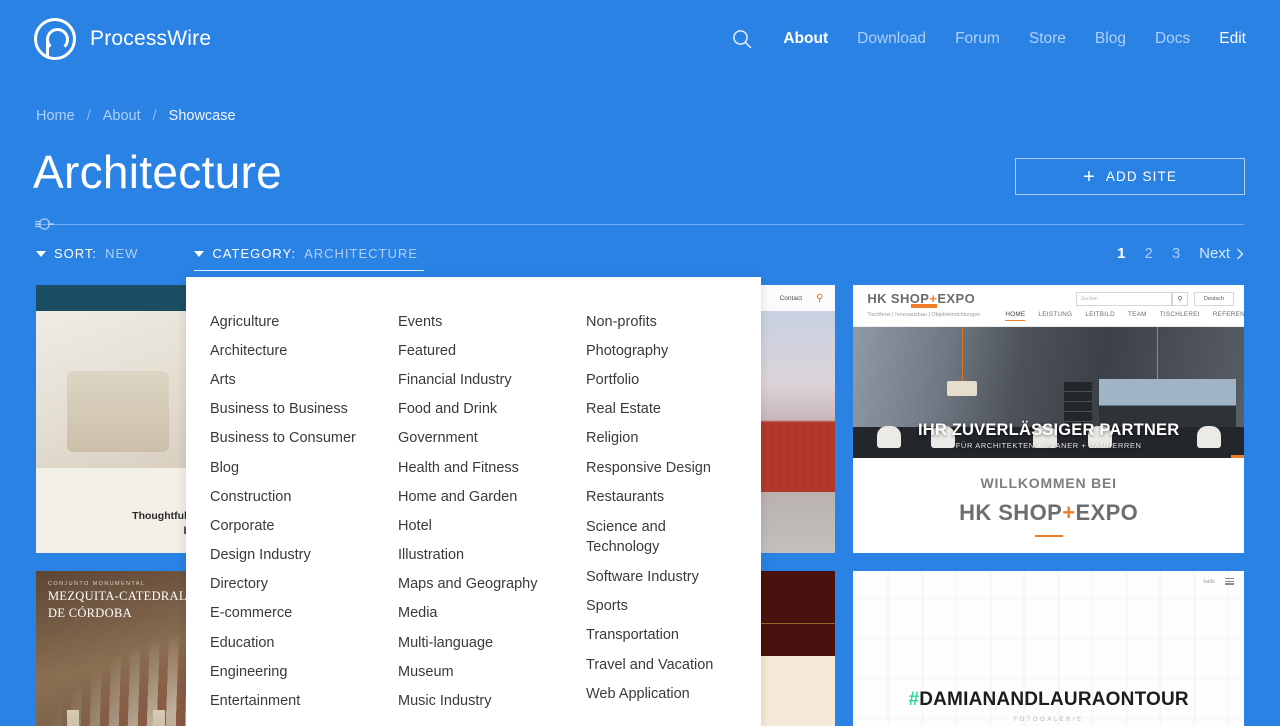 The image size is (1280, 726). I want to click on category-item-agriculture: Agriculture, so click(304, 321).